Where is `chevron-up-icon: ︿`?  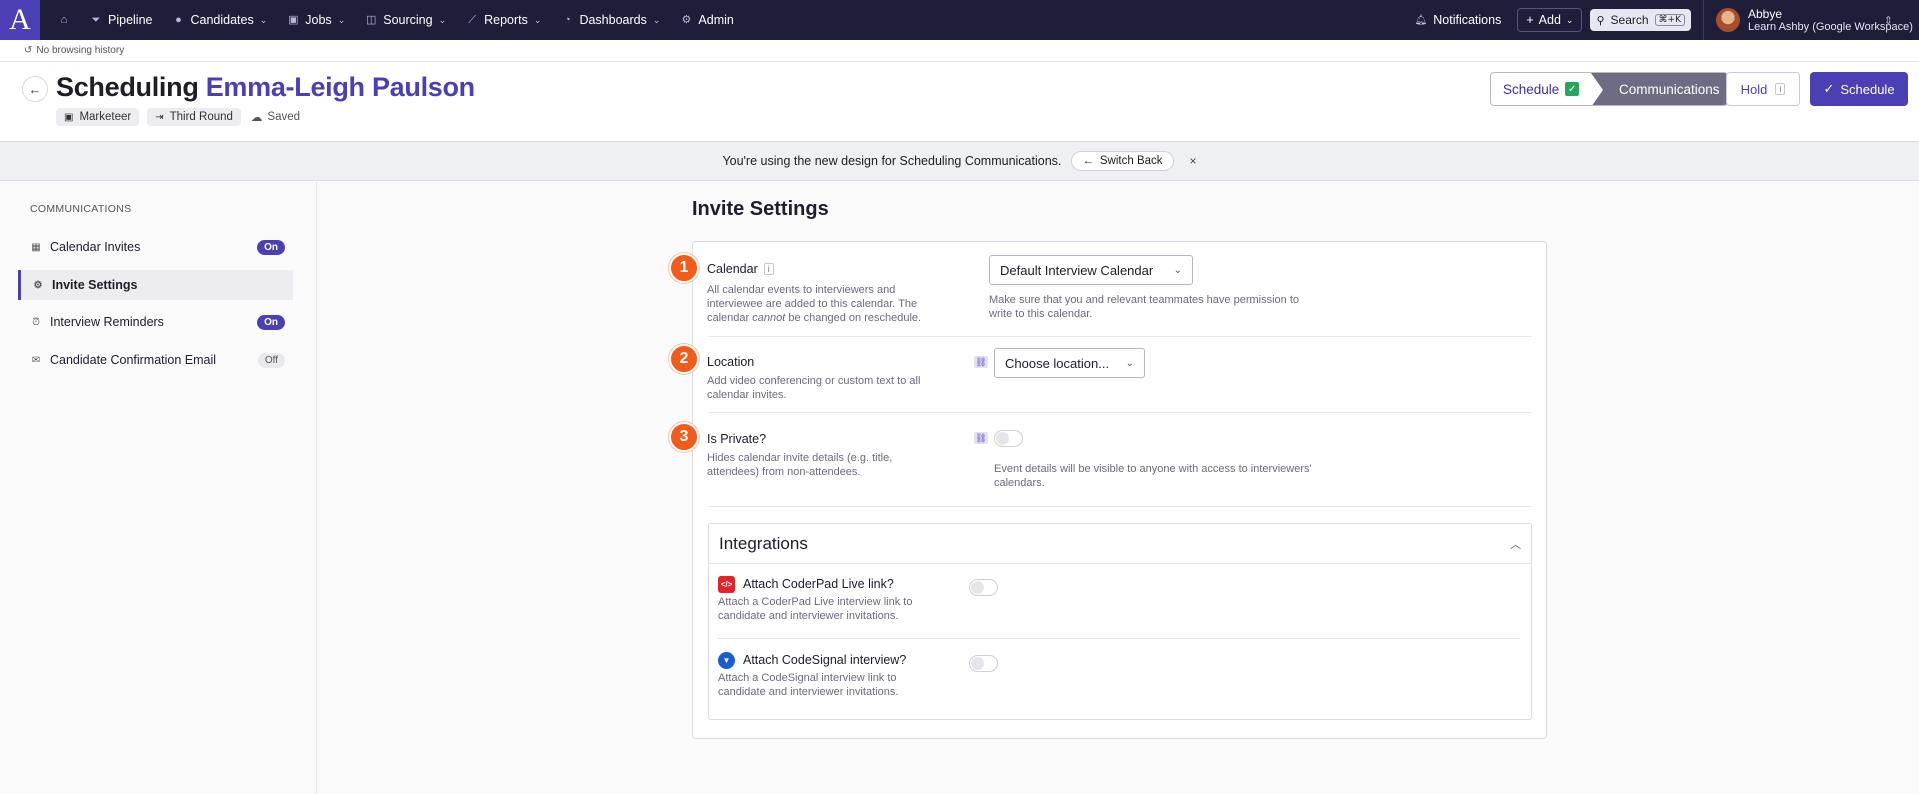
chevron-up-icon: ︿ is located at coordinates (1515, 544).